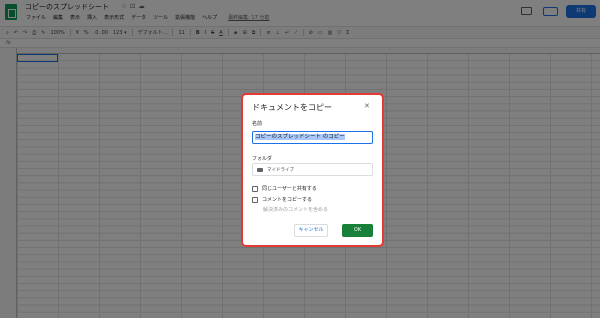 This screenshot has height=318, width=600. I want to click on cancel-button: キャンセル, so click(311, 230).